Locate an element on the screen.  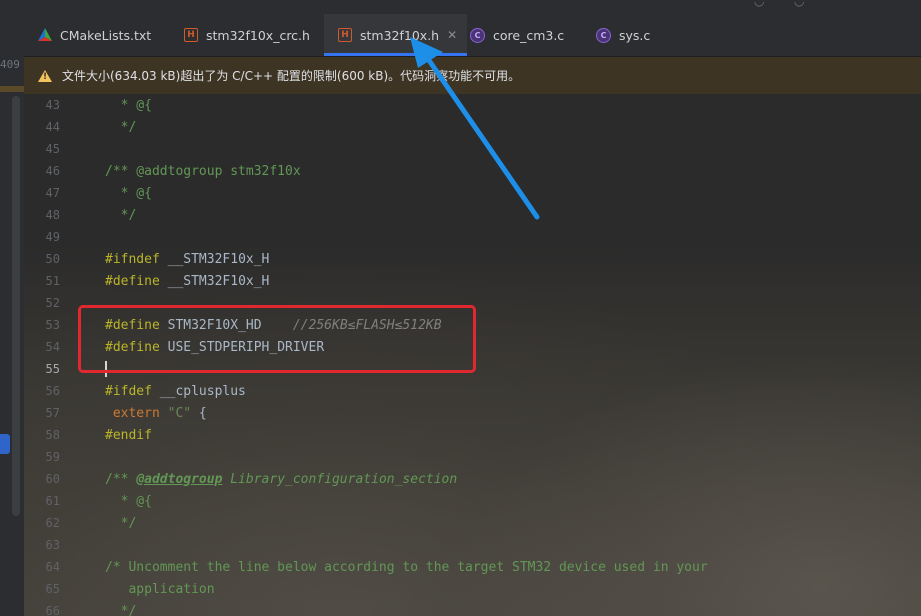
line-number: 43 is located at coordinates (52, 105).